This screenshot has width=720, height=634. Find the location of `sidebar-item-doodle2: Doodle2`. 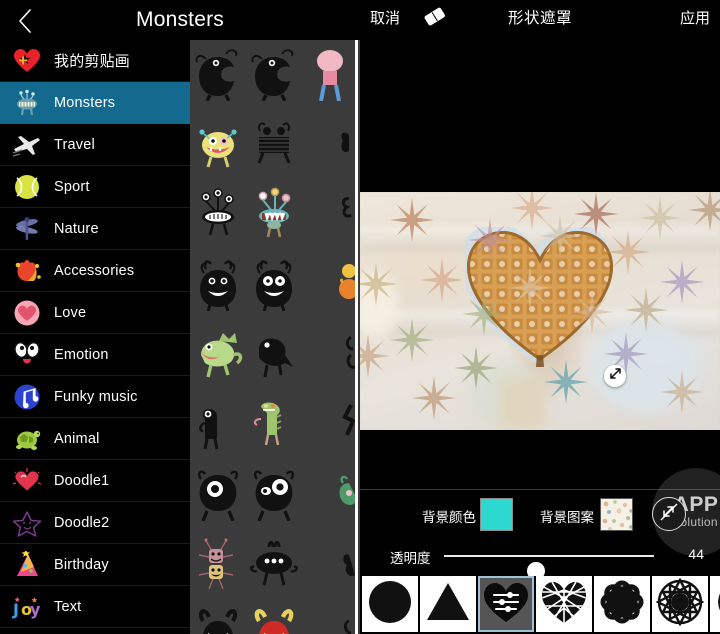

sidebar-item-doodle2: Doodle2 is located at coordinates (95, 523).